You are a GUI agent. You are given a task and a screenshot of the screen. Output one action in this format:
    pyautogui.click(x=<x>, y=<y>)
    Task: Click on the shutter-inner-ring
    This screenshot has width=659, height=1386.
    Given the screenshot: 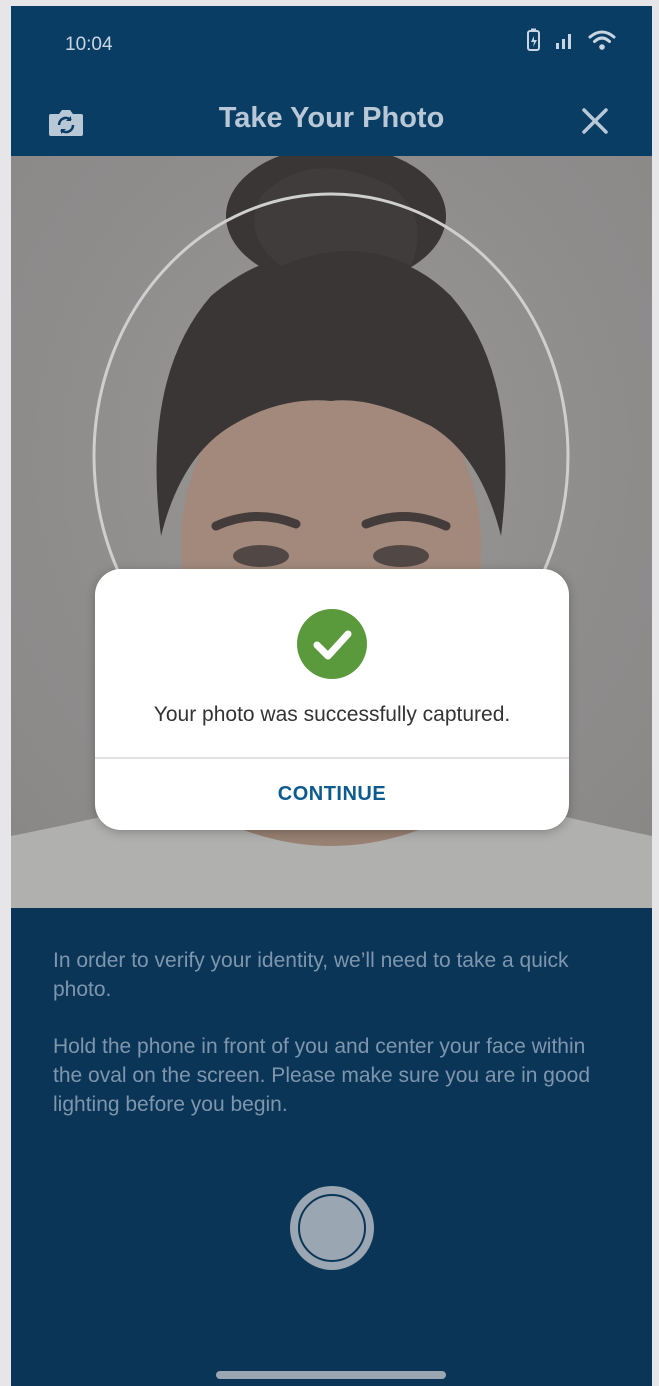 What is the action you would take?
    pyautogui.click(x=332, y=1228)
    